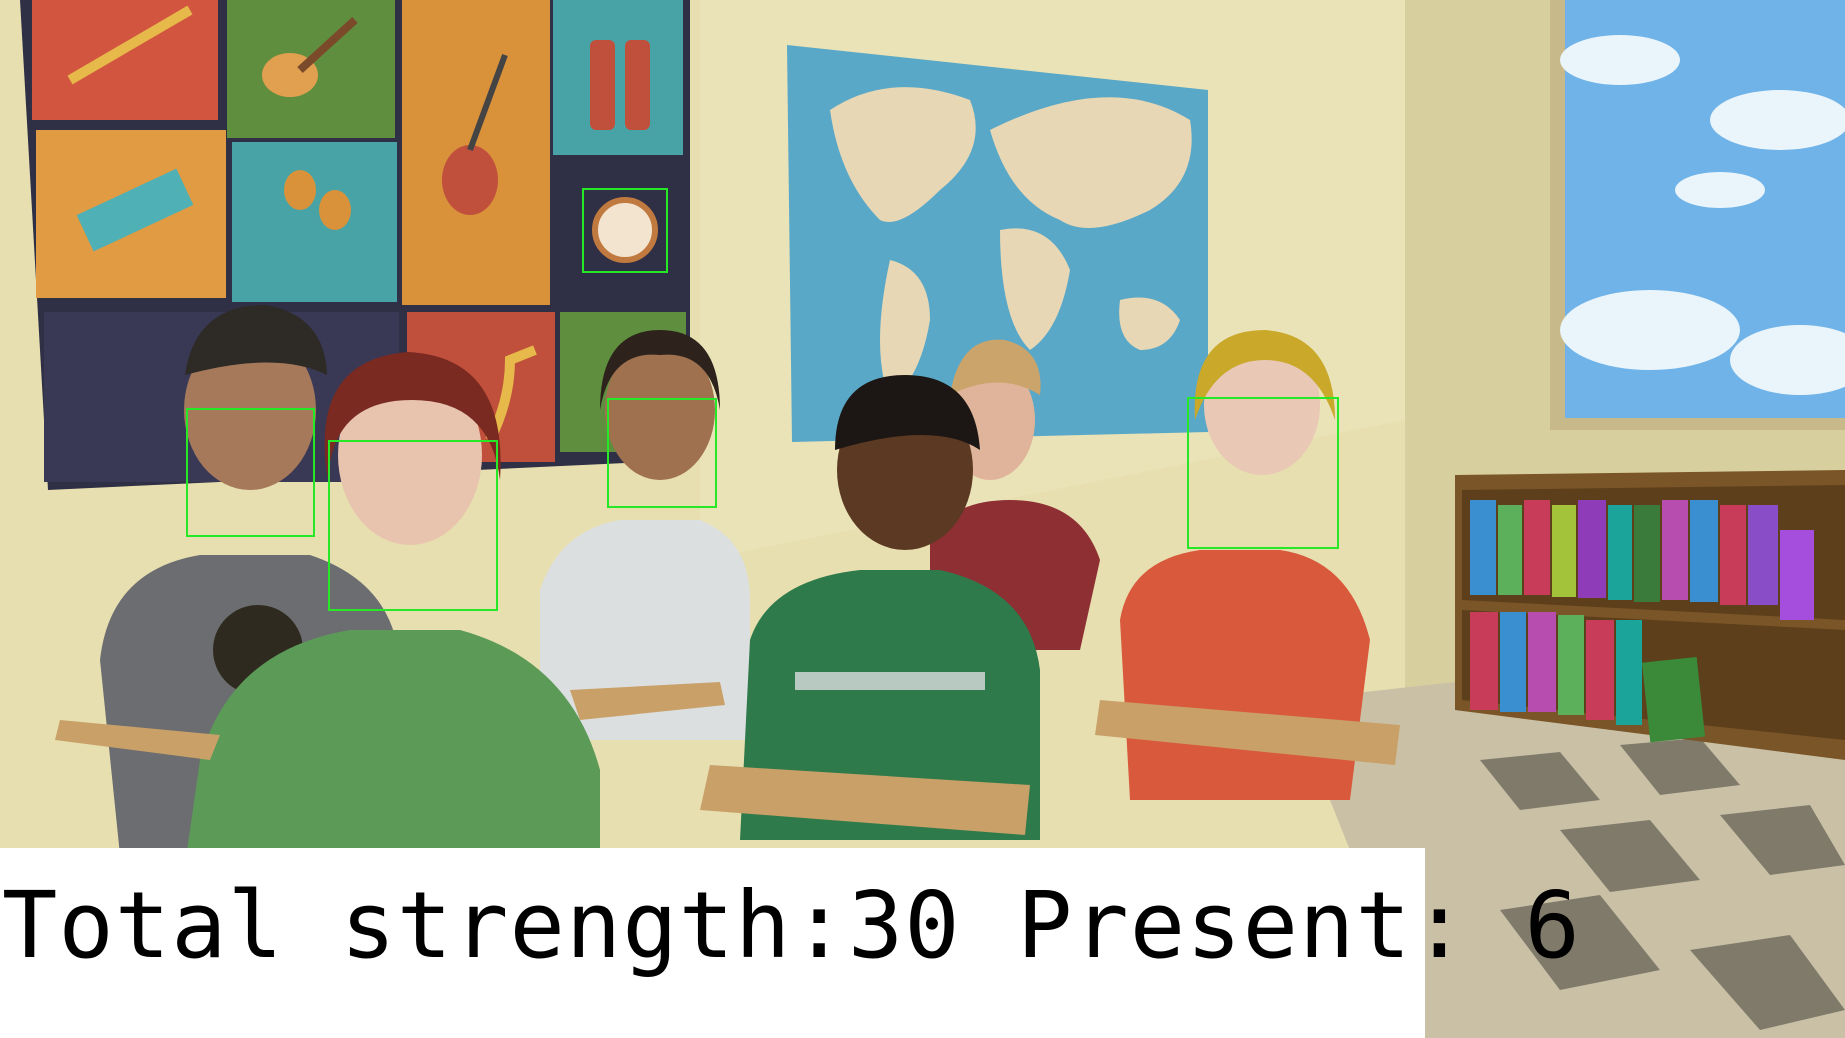  Describe the element at coordinates (250, 472) in the screenshot. I see `face-detection-box-boy-left` at that location.